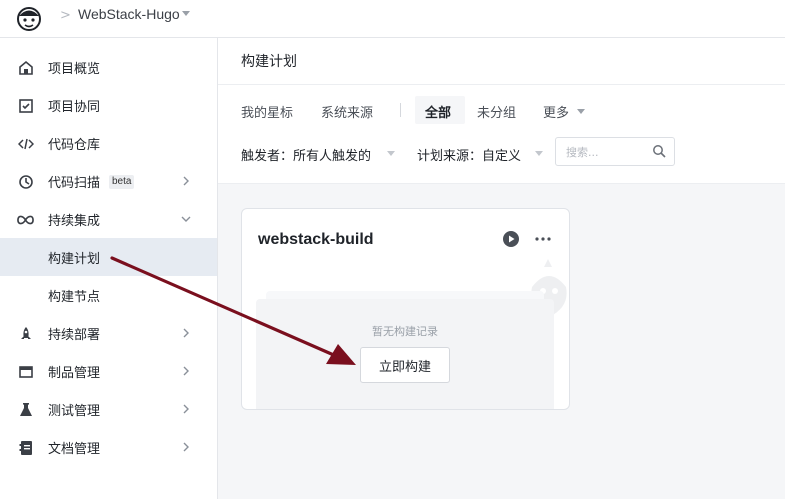 The image size is (785, 499). I want to click on sidebar-item-build-plan: 构建计划, so click(108, 257).